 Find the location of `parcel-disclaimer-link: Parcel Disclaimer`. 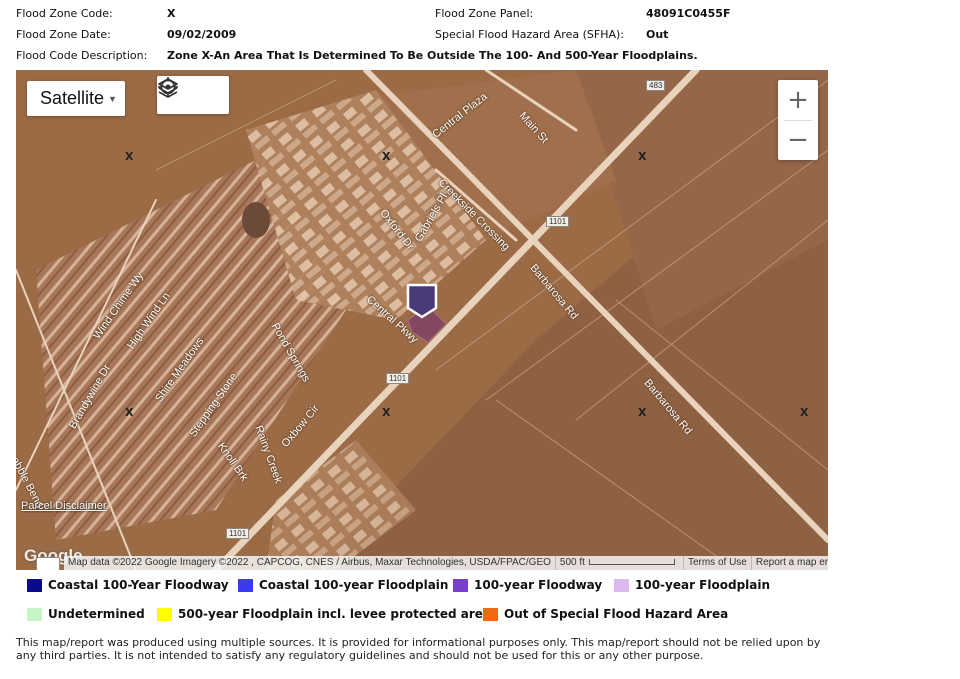

parcel-disclaimer-link: Parcel Disclaimer is located at coordinates (64, 506).